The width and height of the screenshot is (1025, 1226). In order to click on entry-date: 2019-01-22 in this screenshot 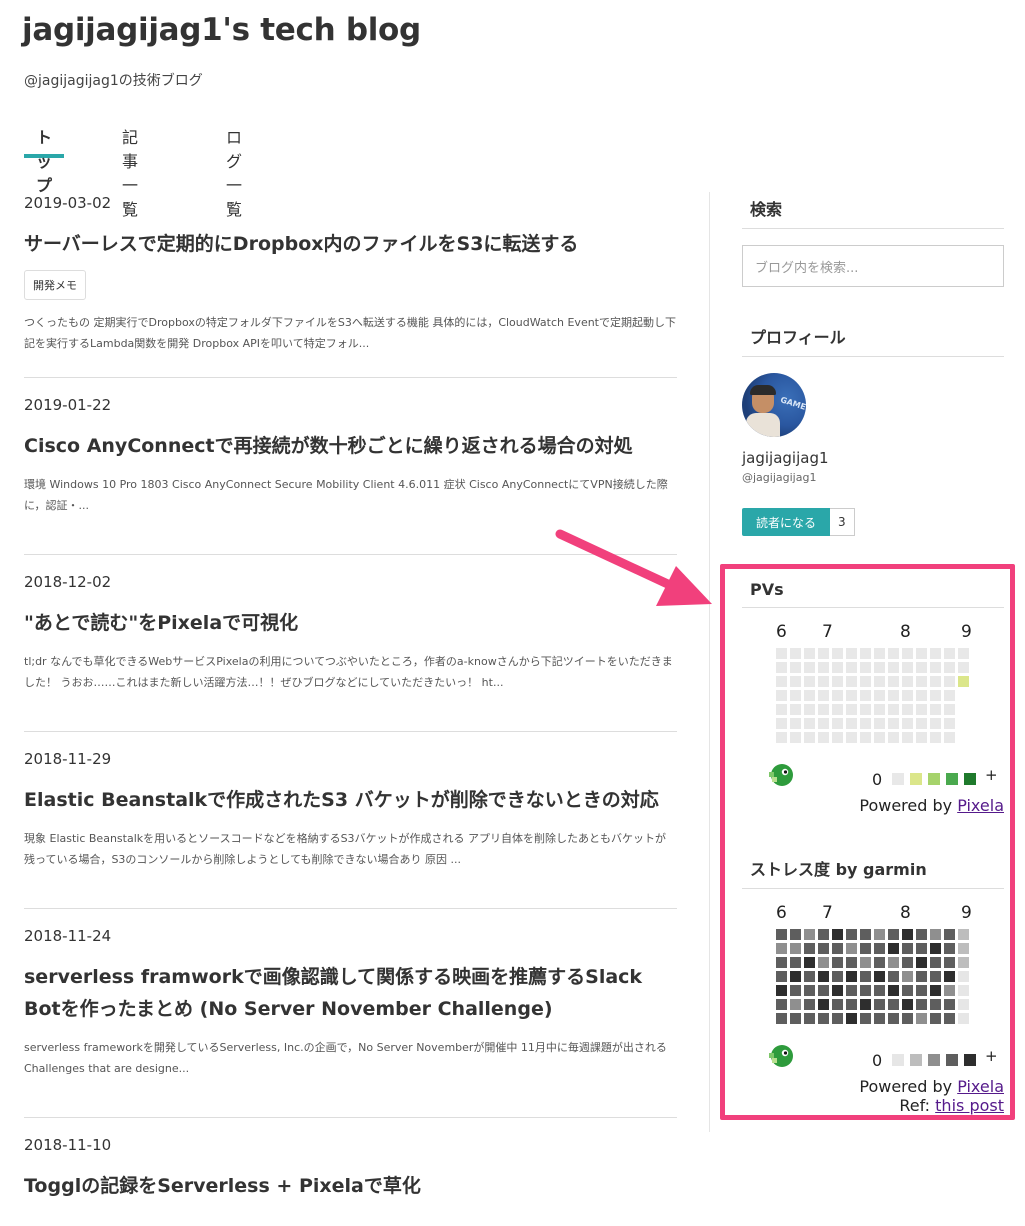, I will do `click(350, 405)`.